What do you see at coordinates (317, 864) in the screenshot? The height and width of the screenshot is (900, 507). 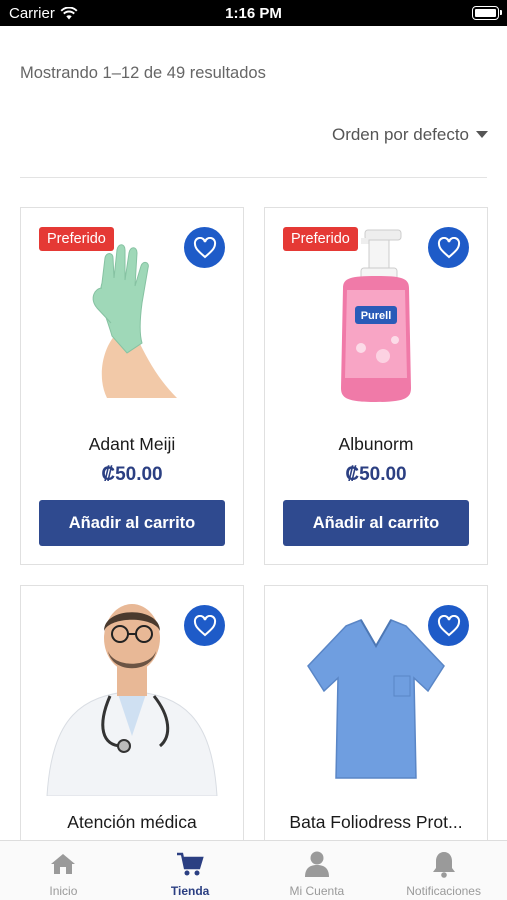 I see `user-icon` at bounding box center [317, 864].